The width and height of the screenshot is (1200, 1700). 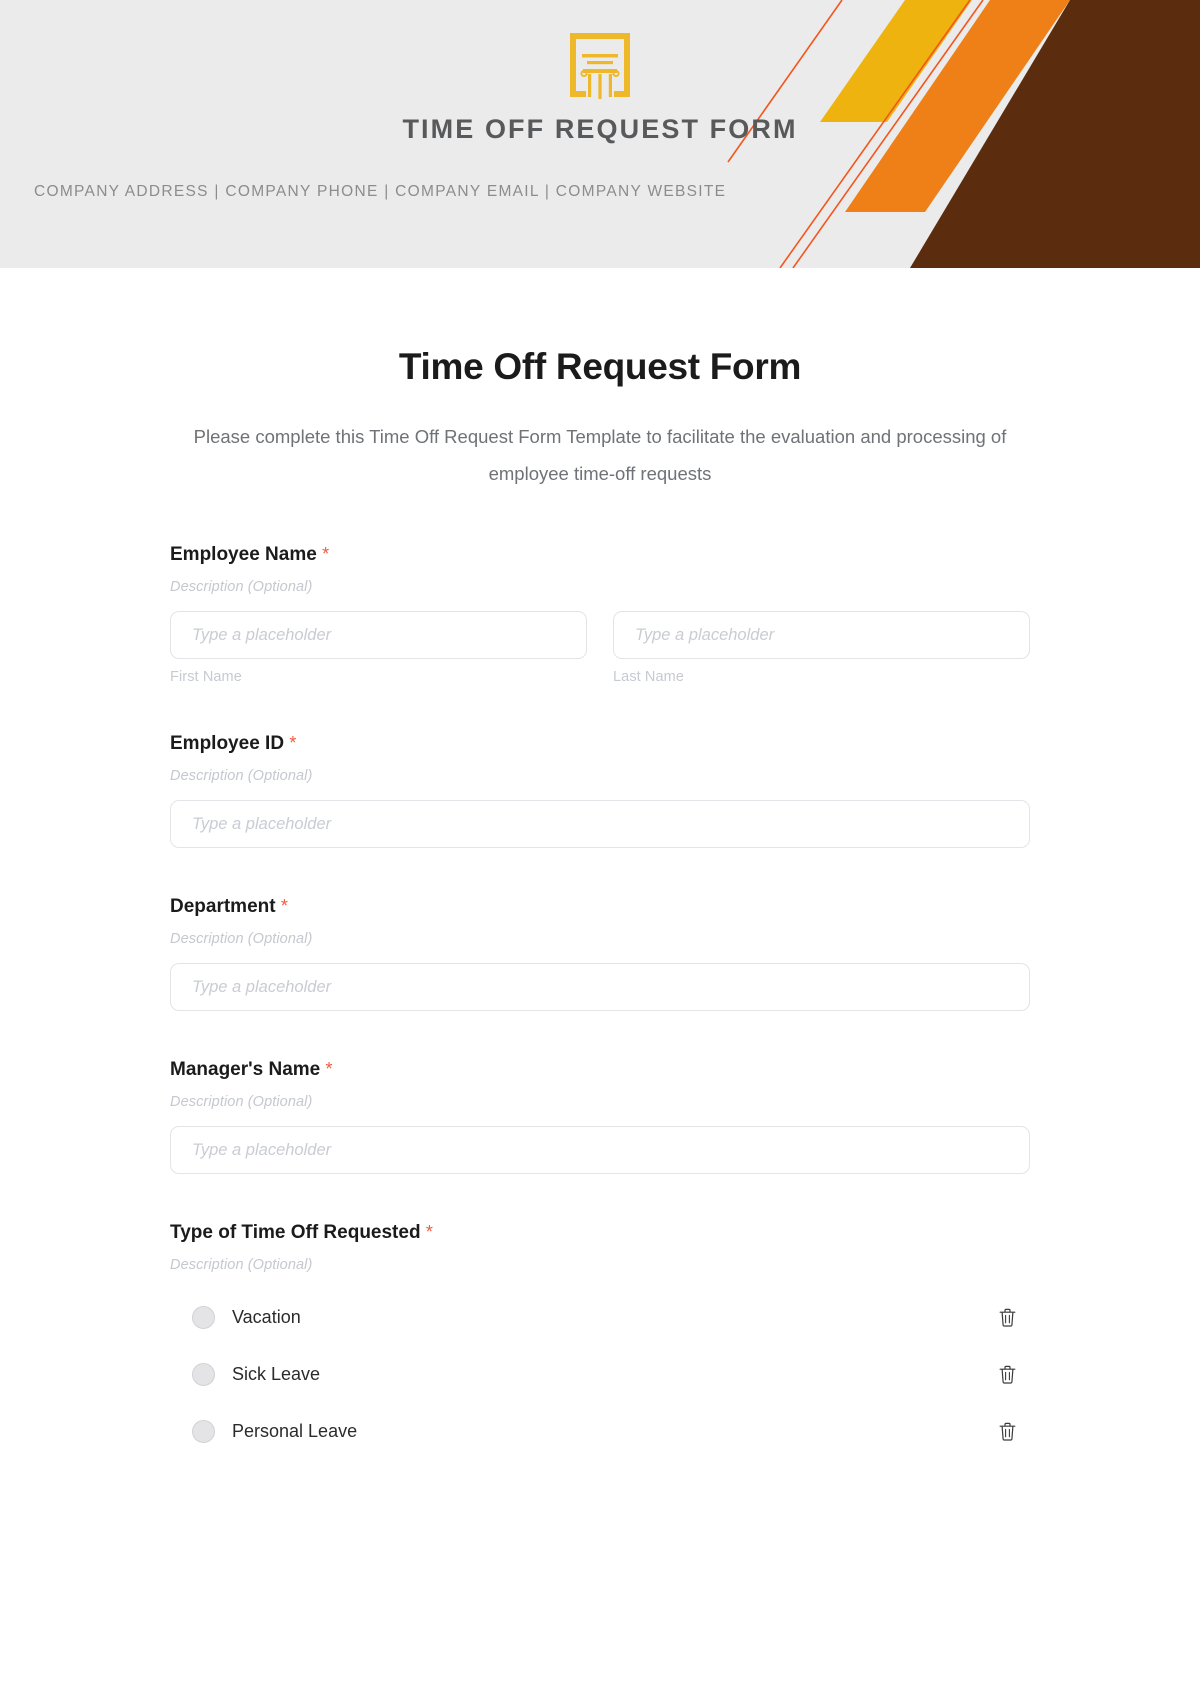 I want to click on column-pillar-icon, so click(x=600, y=66).